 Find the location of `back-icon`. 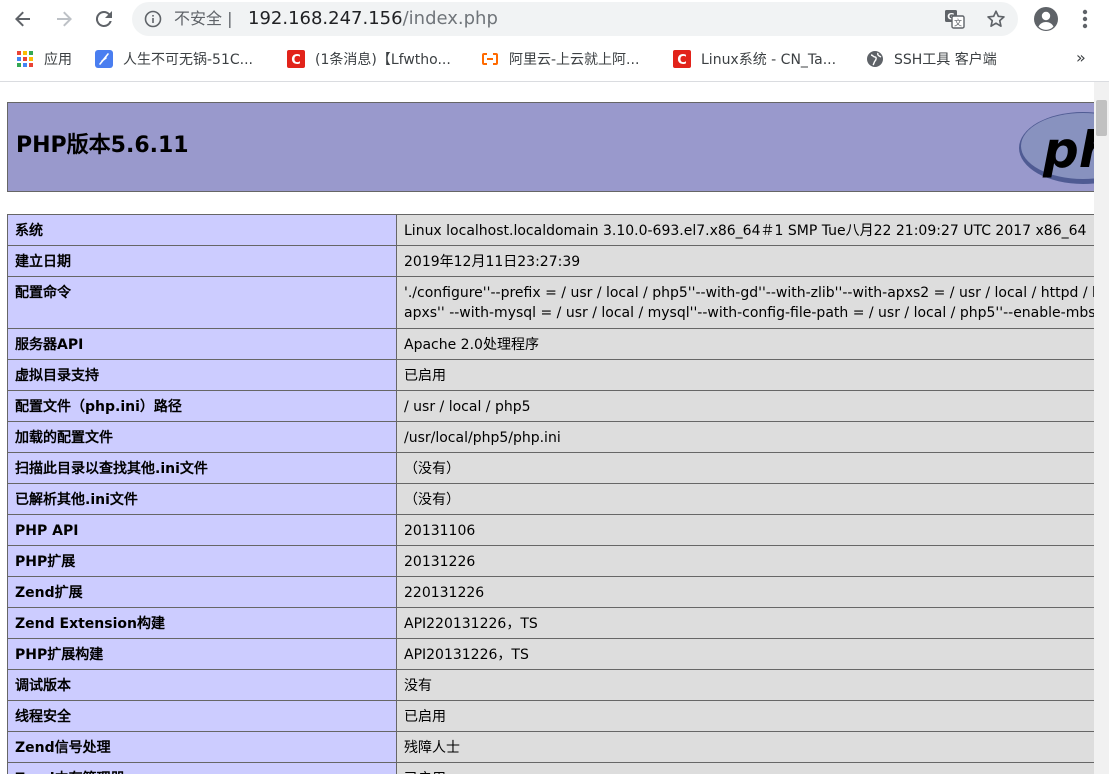

back-icon is located at coordinates (22, 19).